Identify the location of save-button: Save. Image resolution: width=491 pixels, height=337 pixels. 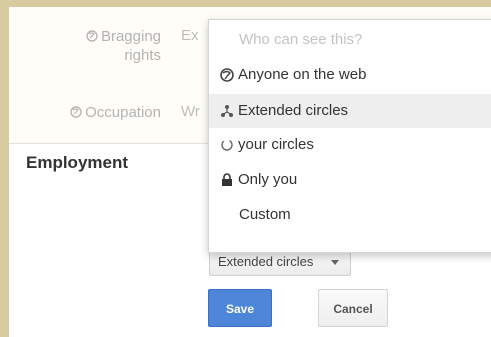
(240, 308).